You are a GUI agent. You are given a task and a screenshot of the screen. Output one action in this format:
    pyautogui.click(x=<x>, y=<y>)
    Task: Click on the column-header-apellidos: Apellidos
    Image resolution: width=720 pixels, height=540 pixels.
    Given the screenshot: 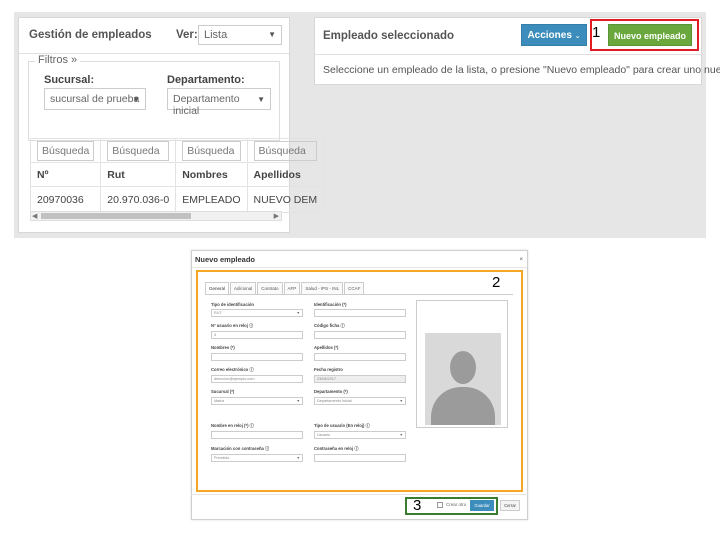 What is the action you would take?
    pyautogui.click(x=285, y=174)
    